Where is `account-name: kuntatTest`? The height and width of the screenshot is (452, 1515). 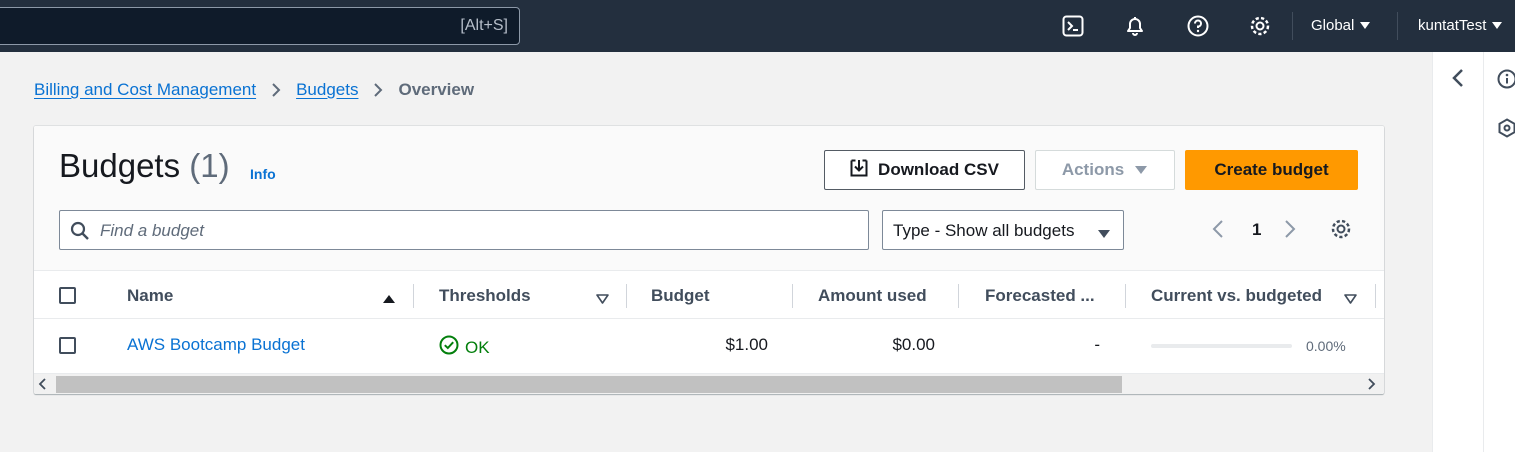
account-name: kuntatTest is located at coordinates (1452, 25).